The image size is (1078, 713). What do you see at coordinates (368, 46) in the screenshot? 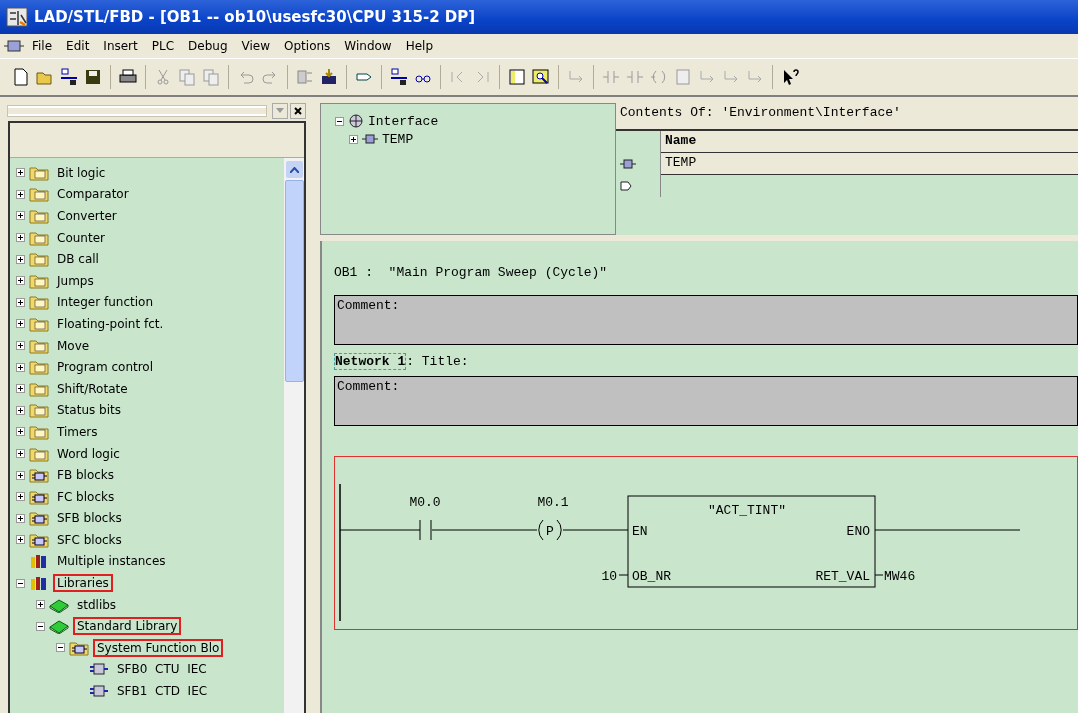
I see `menu-item: Window` at bounding box center [368, 46].